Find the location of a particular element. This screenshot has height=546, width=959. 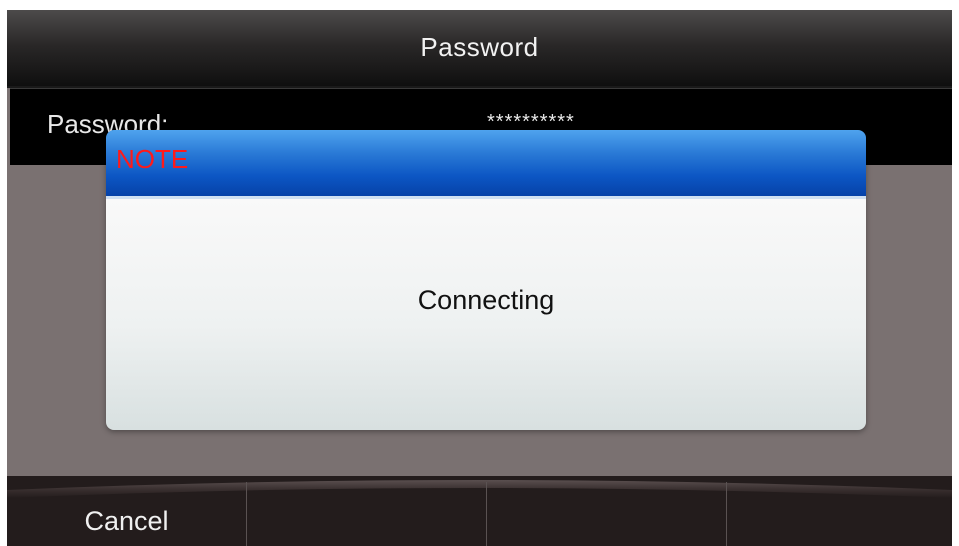

page-title: Password is located at coordinates (479, 47).